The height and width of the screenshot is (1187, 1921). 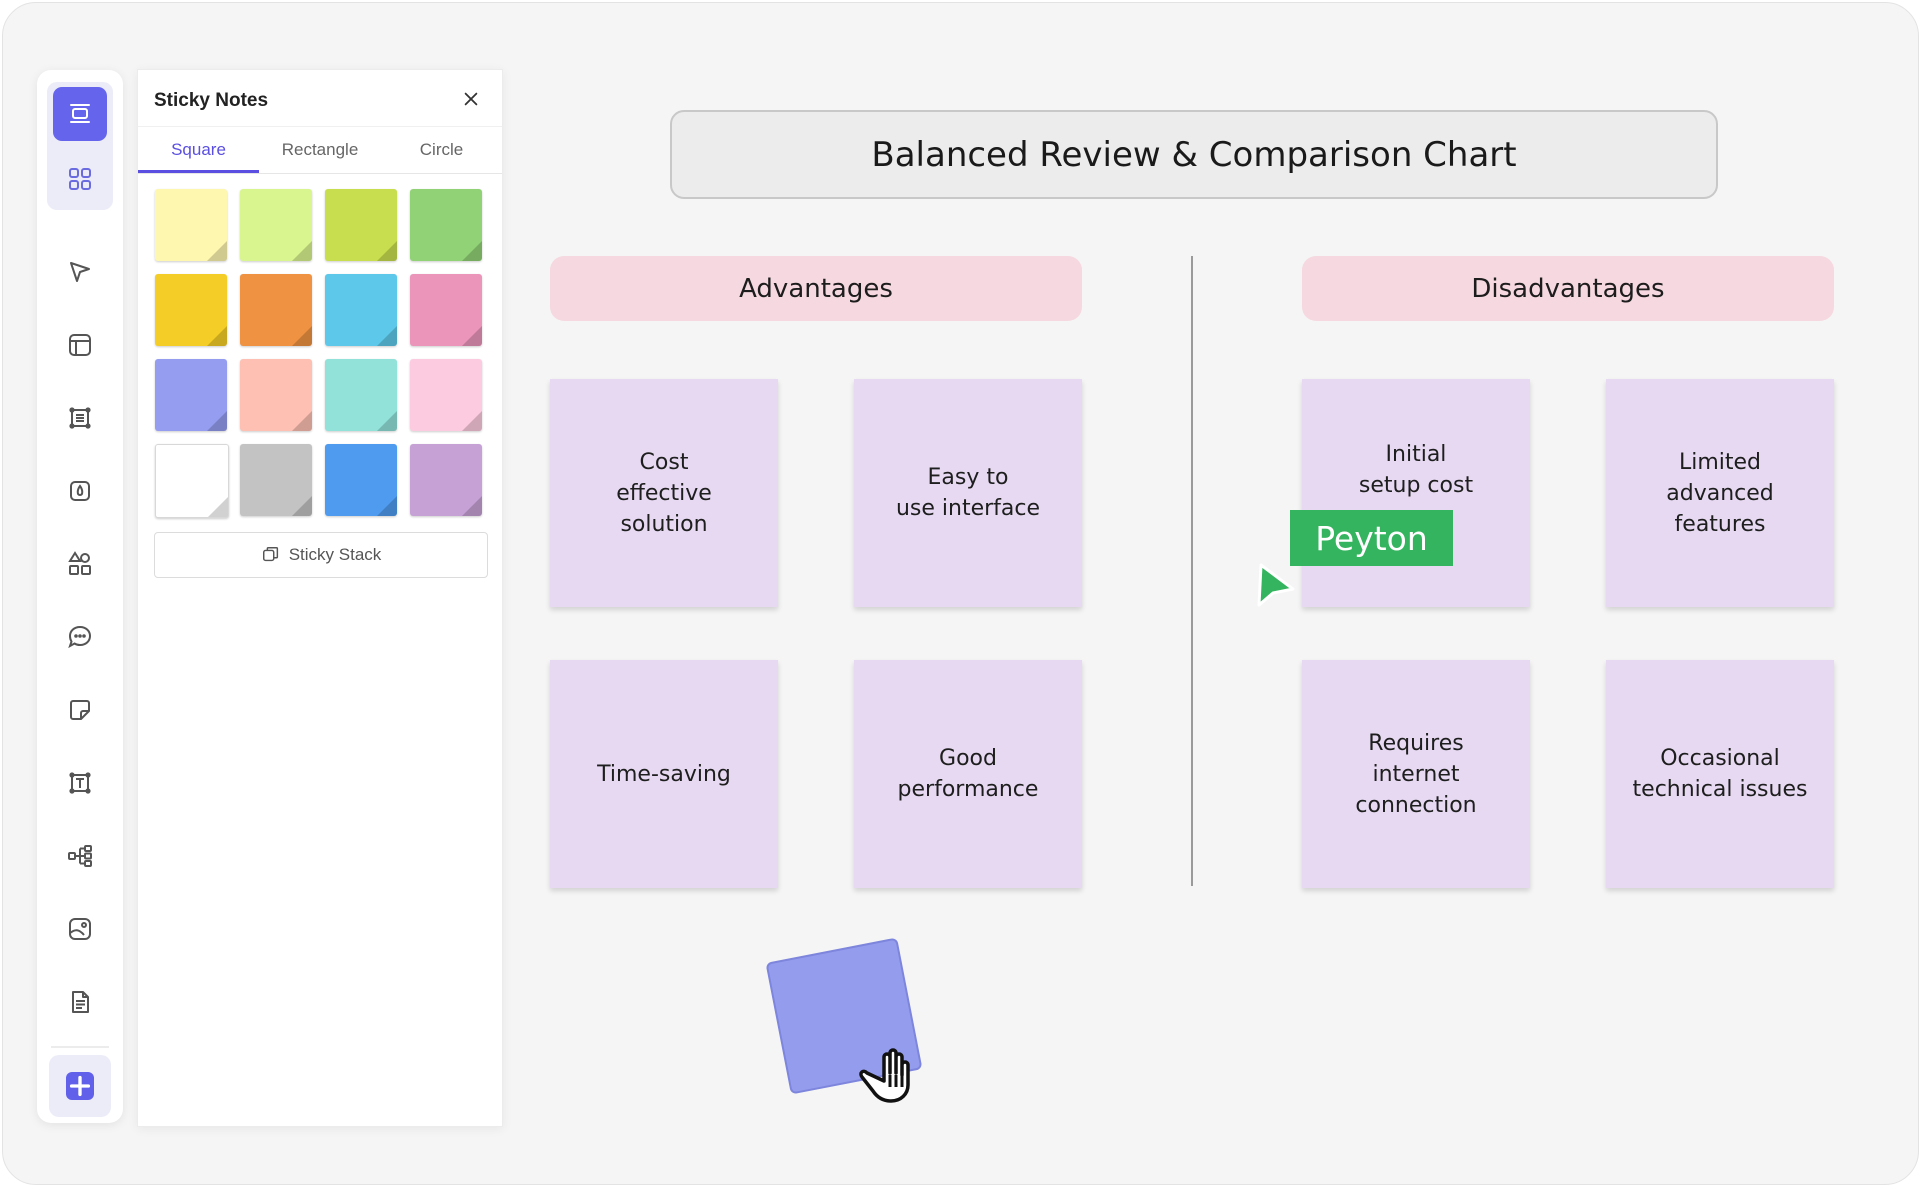 I want to click on collaborator-name-tag: Peyton, so click(x=1371, y=538).